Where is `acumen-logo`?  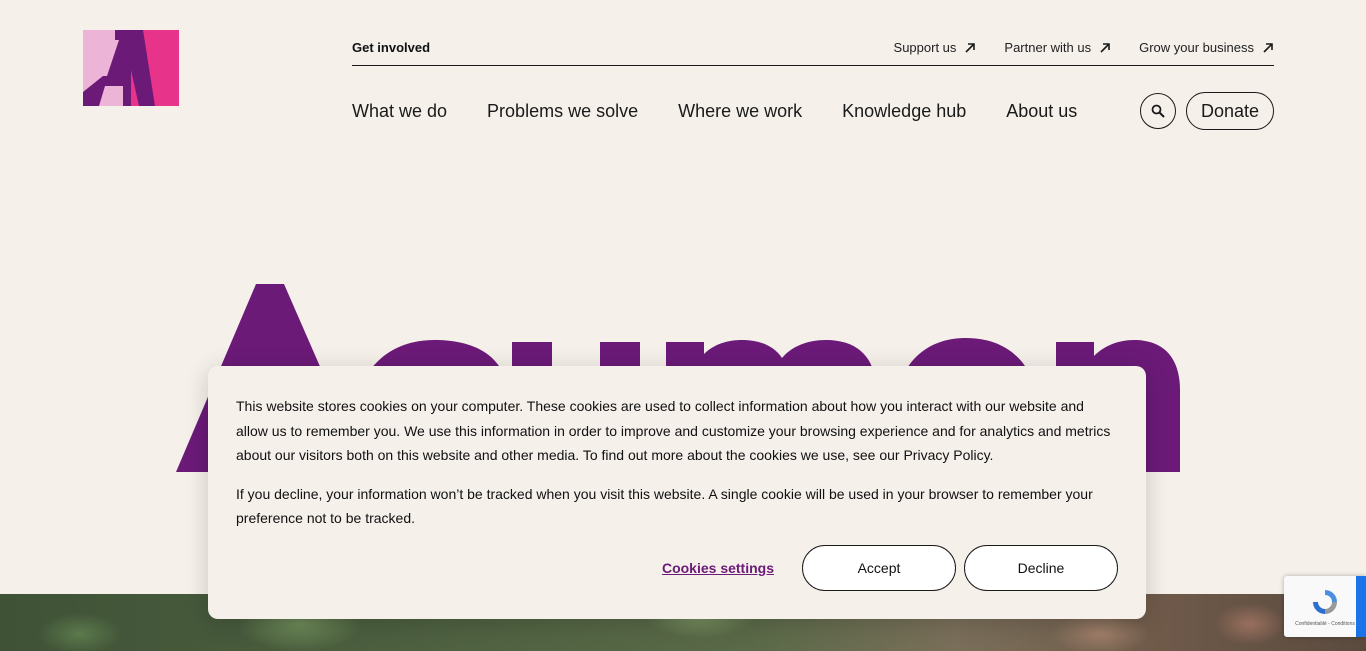
acumen-logo is located at coordinates (131, 68).